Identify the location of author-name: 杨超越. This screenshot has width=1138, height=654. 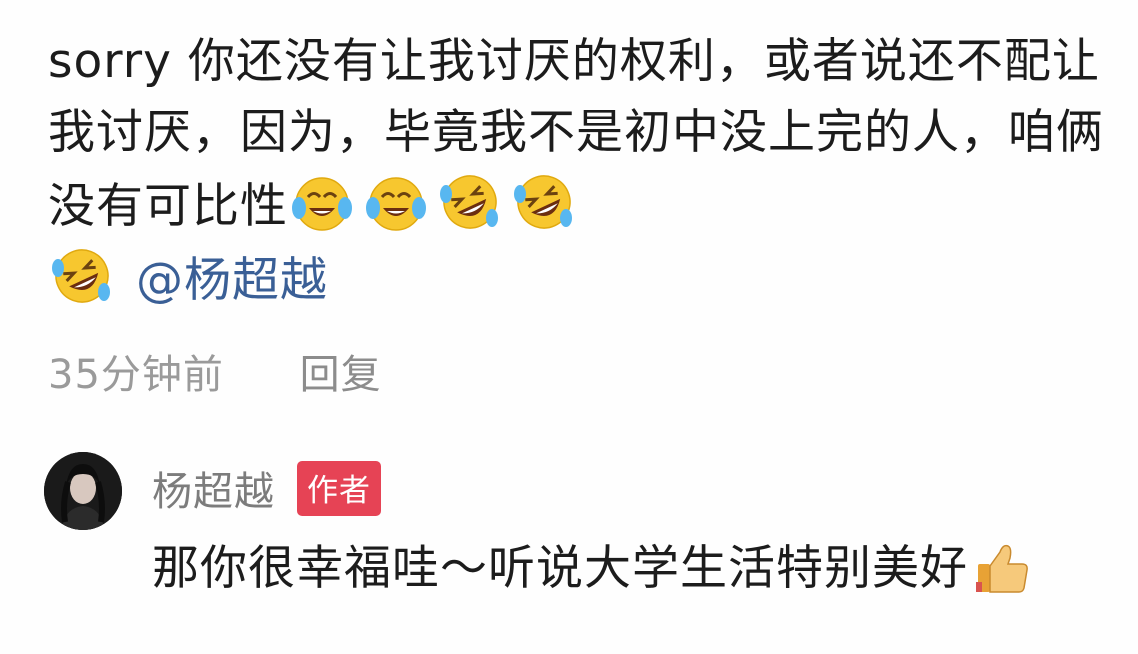
(213, 488).